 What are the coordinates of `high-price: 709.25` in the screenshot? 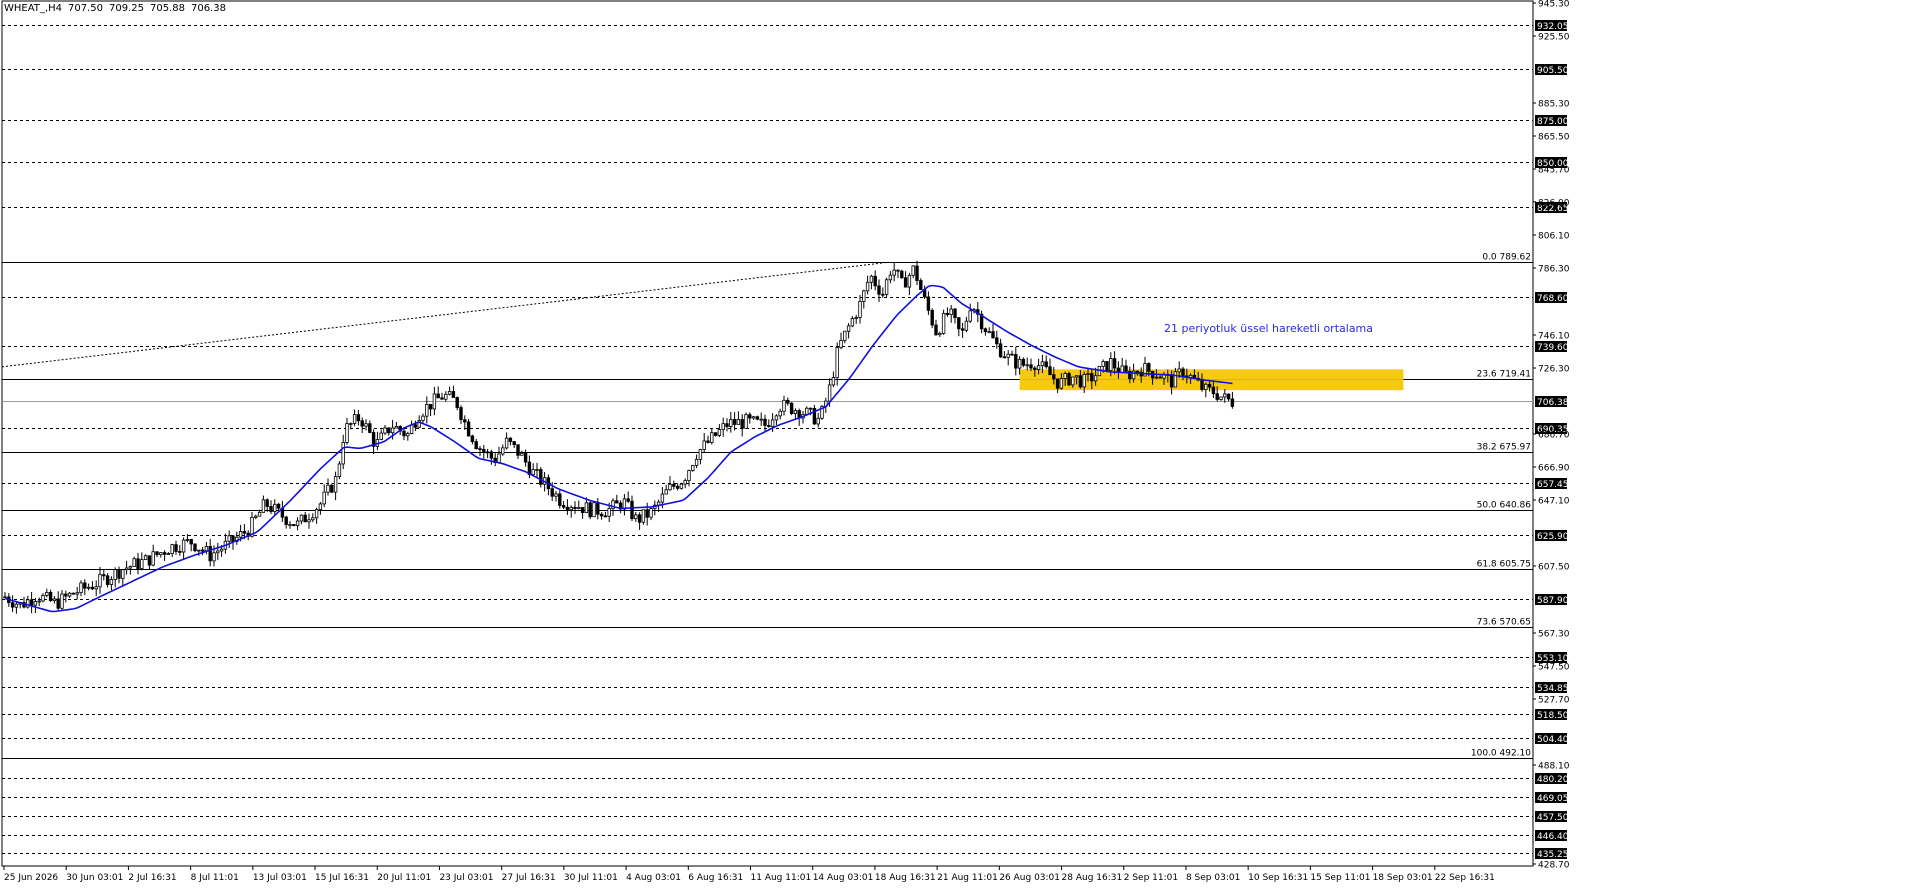 It's located at (126, 8).